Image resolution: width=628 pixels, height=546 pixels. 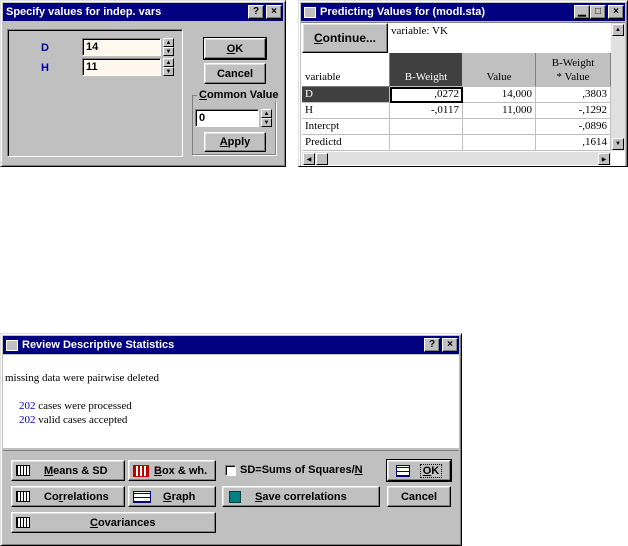 What do you see at coordinates (235, 496) in the screenshot?
I see `save-disk-icon` at bounding box center [235, 496].